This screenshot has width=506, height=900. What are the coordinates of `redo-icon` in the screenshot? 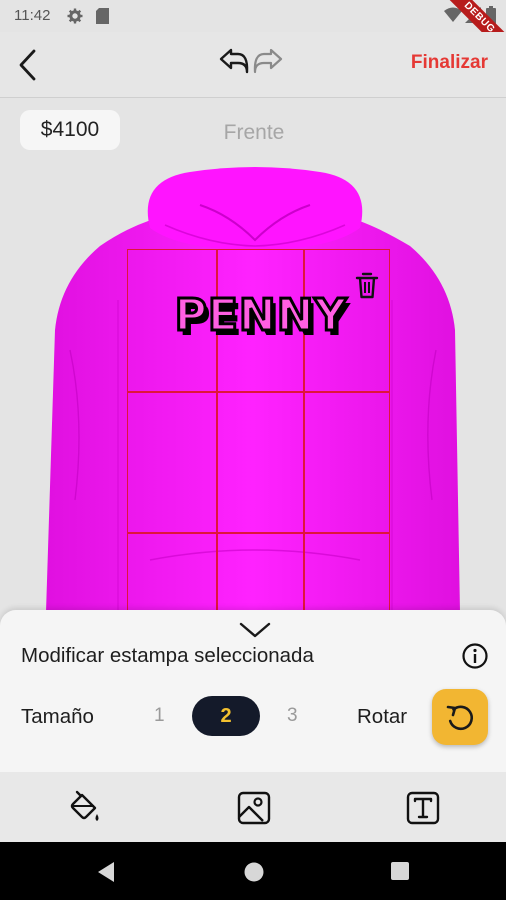 It's located at (268, 61).